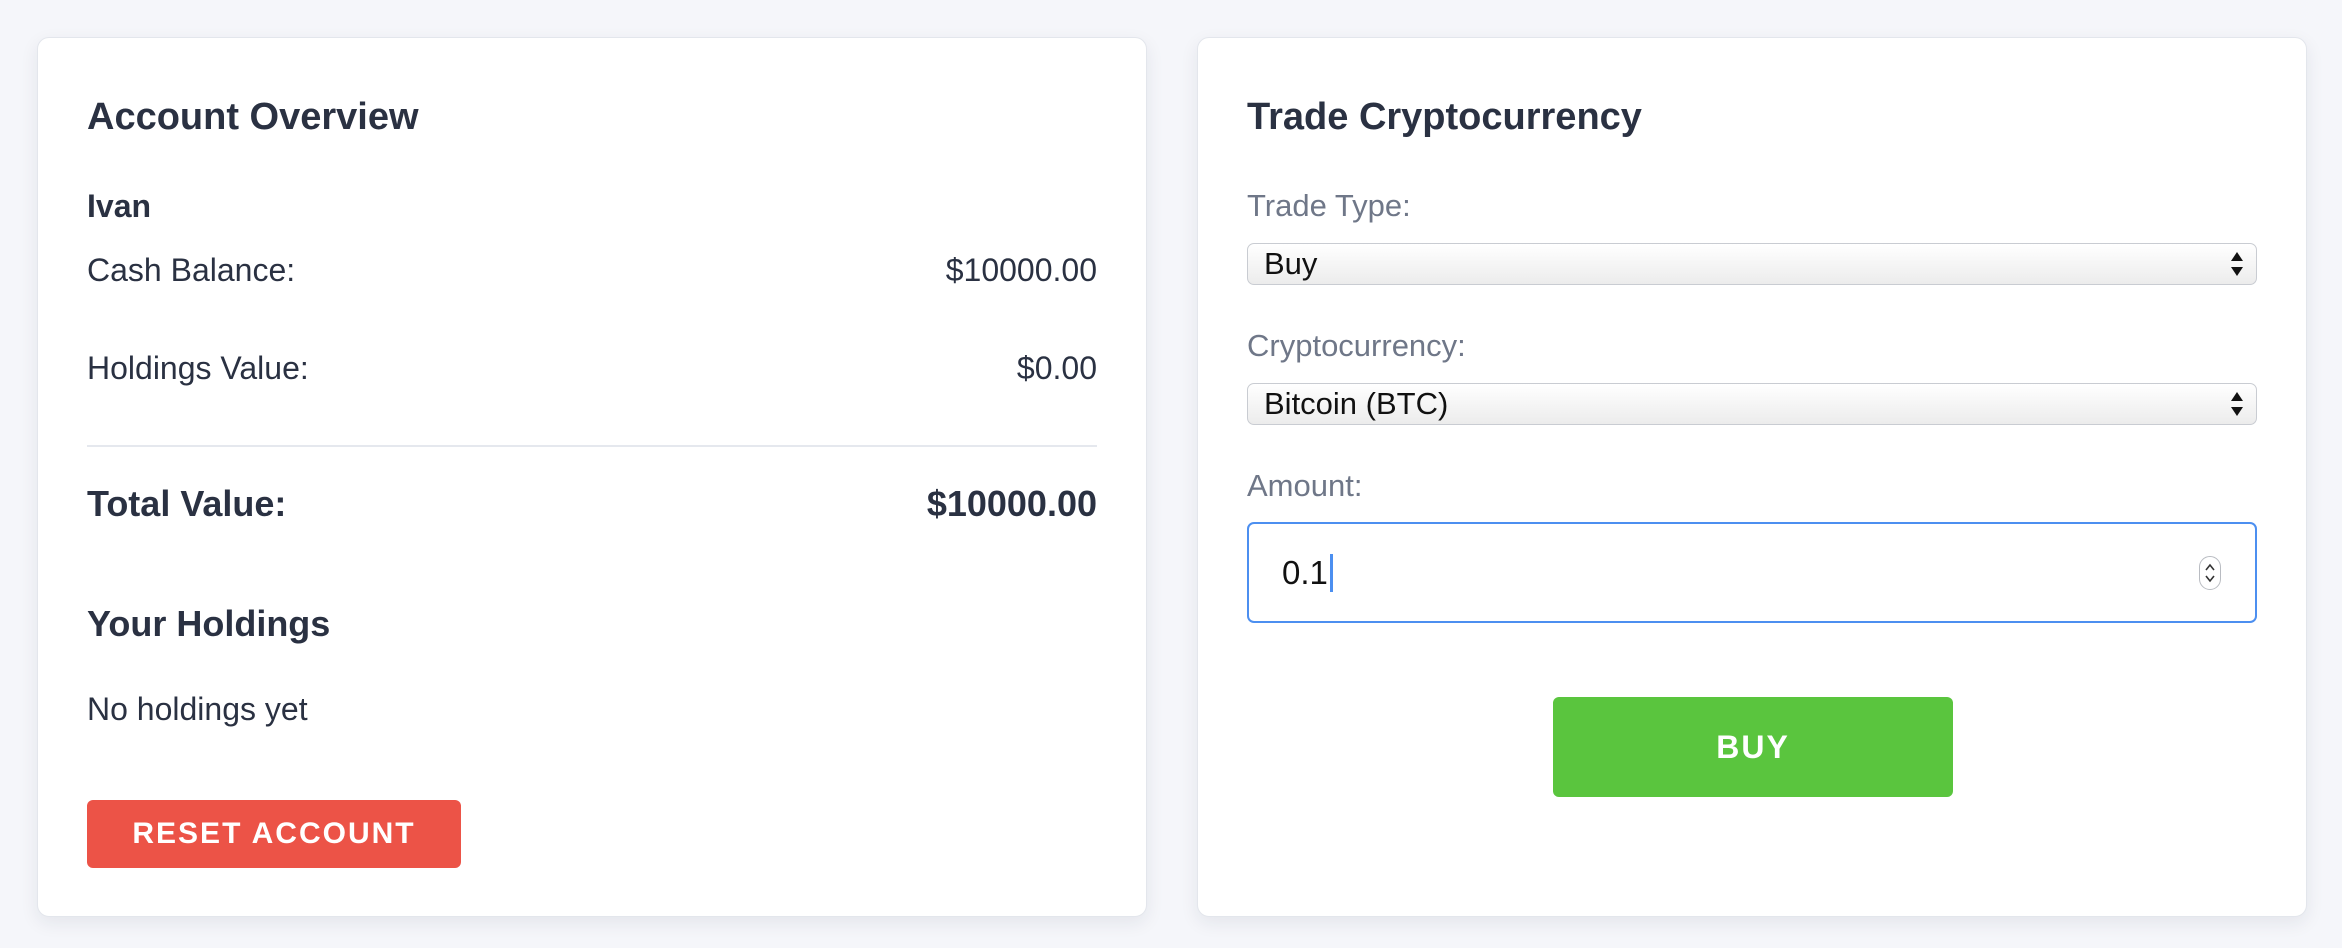  I want to click on cryptocurrency-value: Bitcoin (BTC), so click(1356, 403).